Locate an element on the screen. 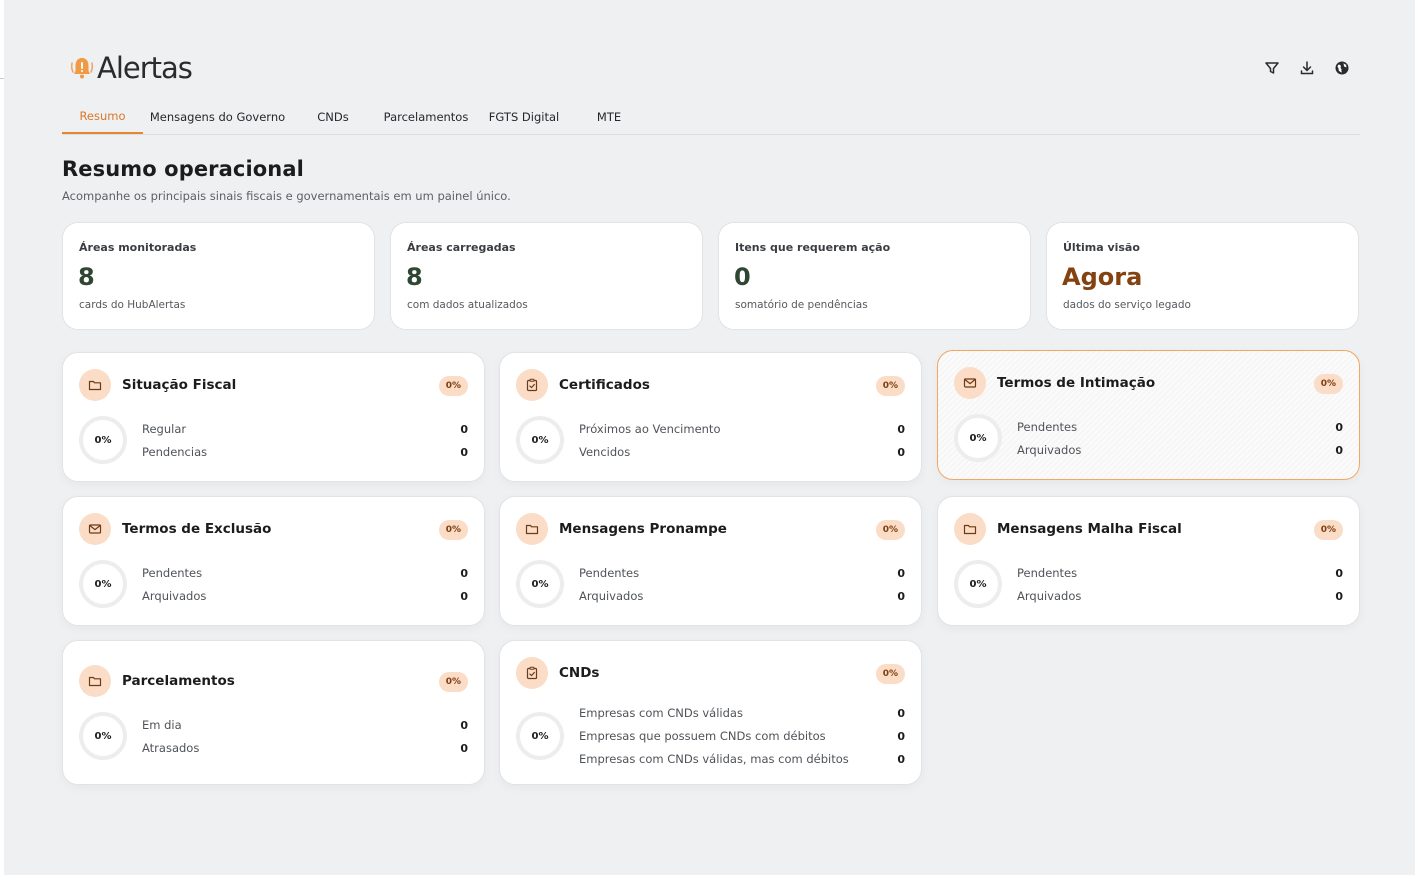 This screenshot has width=1415, height=875. stat-label: Itens que requerem ação is located at coordinates (813, 247).